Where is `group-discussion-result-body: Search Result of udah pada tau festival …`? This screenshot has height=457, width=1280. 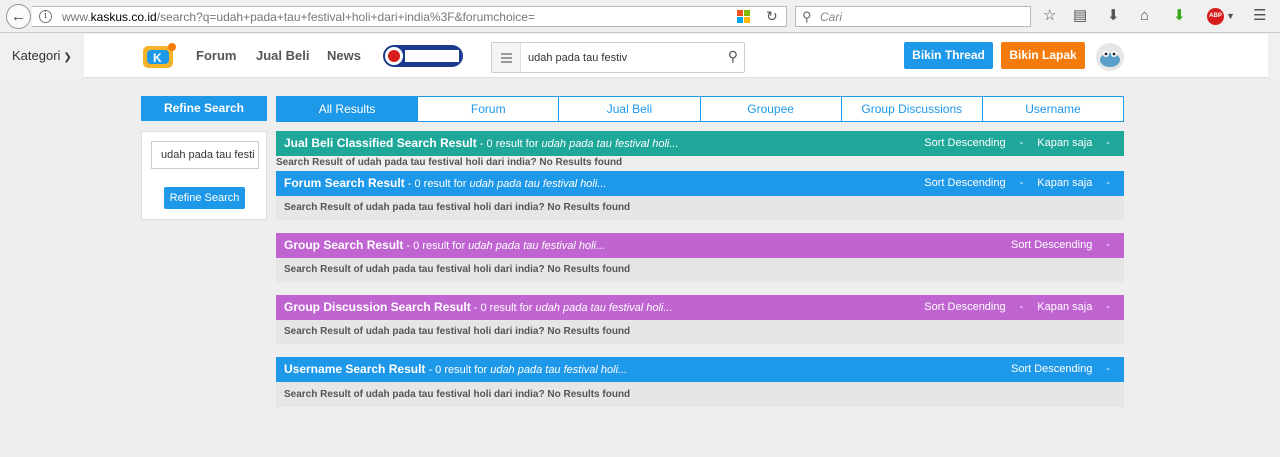 group-discussion-result-body: Search Result of udah pada tau festival … is located at coordinates (700, 332).